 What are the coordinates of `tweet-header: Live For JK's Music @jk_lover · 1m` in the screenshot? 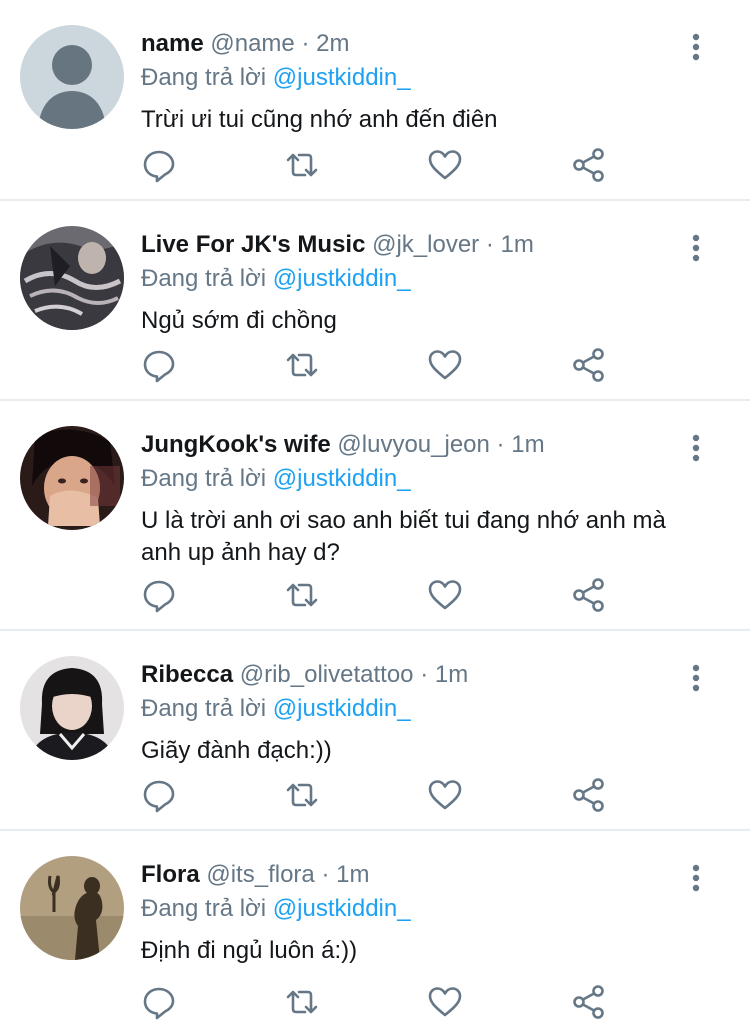 It's located at (415, 245).